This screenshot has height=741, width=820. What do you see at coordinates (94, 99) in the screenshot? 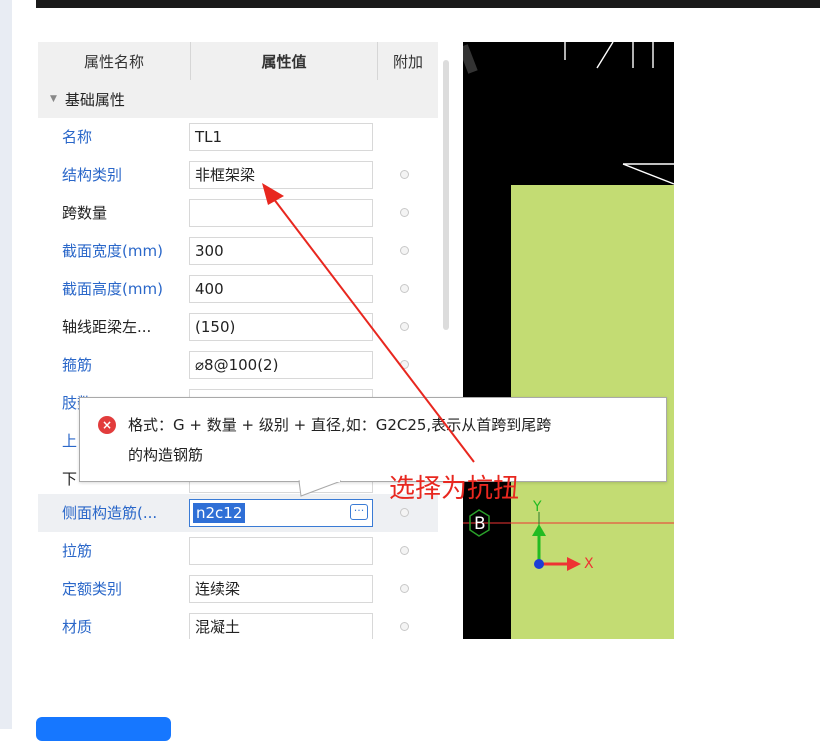
I see `group-label: 基础属性` at bounding box center [94, 99].